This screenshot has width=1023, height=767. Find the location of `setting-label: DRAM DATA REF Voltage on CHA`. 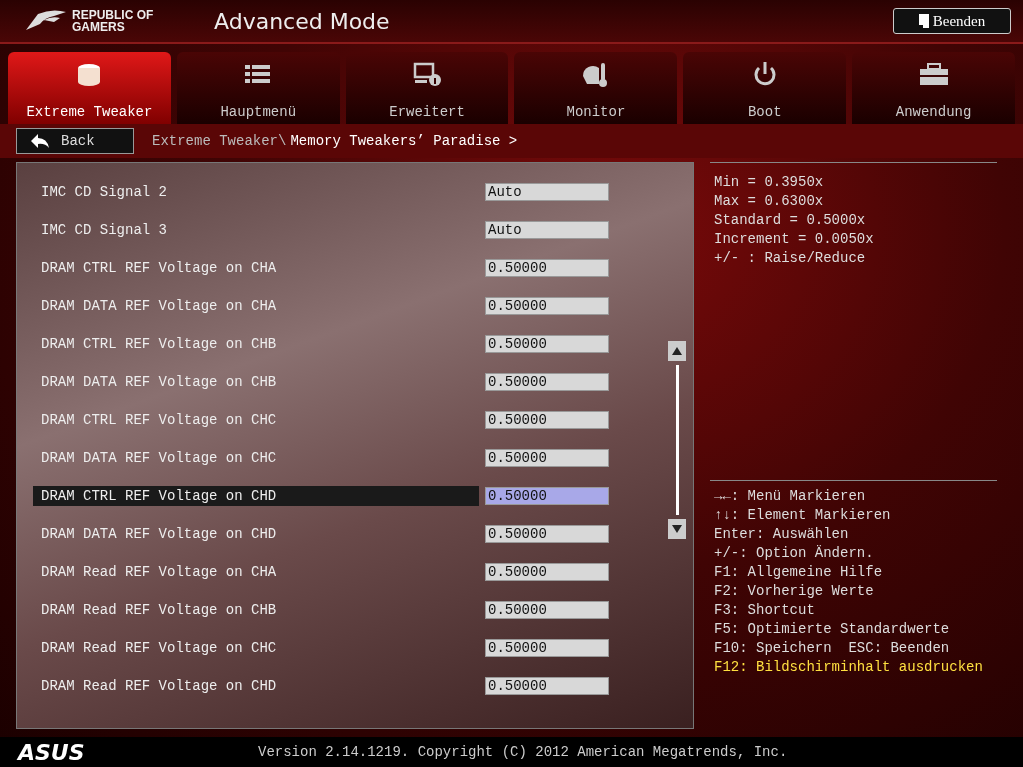

setting-label: DRAM DATA REF Voltage on CHA is located at coordinates (256, 306).